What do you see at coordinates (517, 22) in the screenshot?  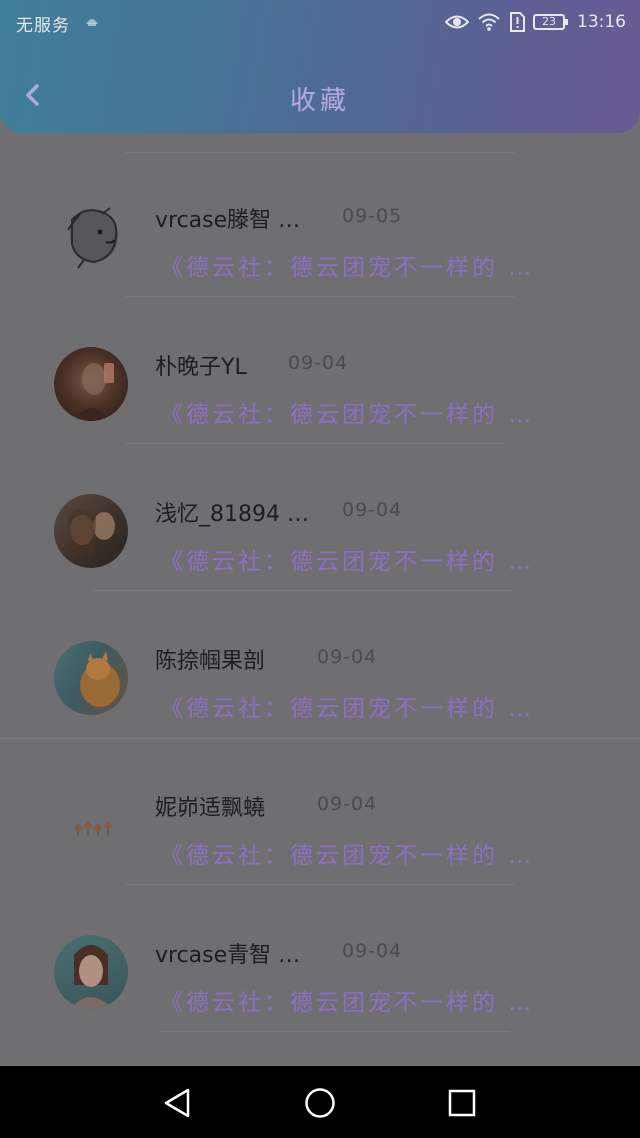 I see `sim-alert-icon` at bounding box center [517, 22].